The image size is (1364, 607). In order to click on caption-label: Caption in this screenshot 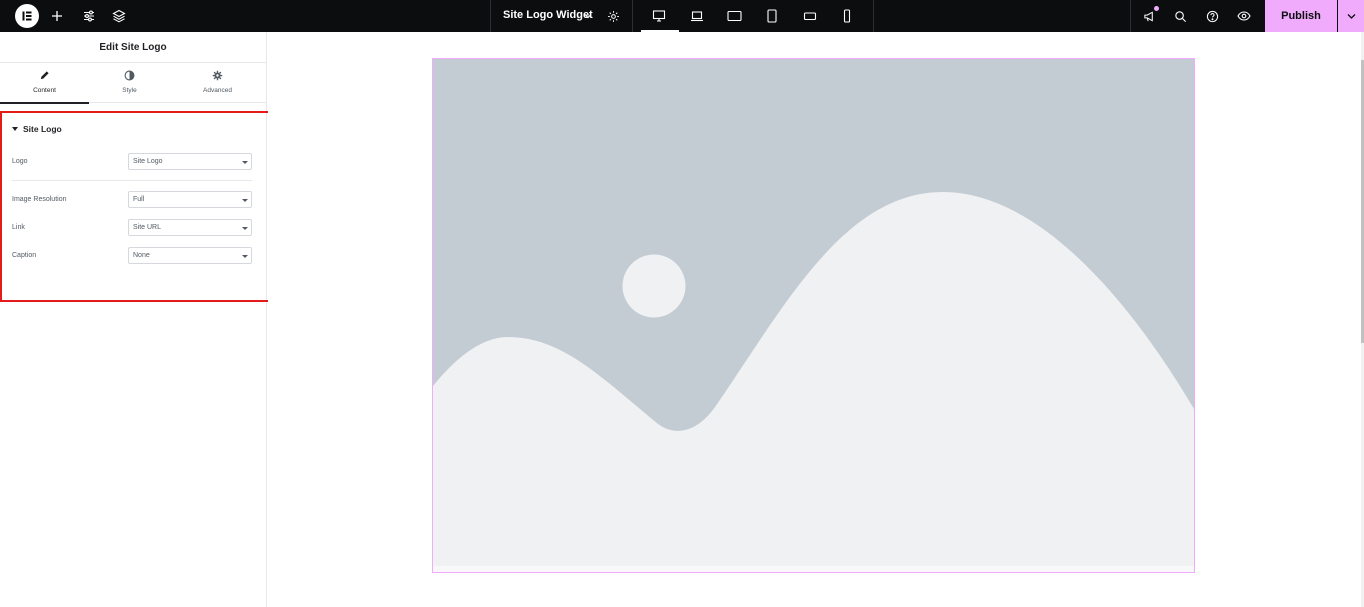, I will do `click(24, 255)`.